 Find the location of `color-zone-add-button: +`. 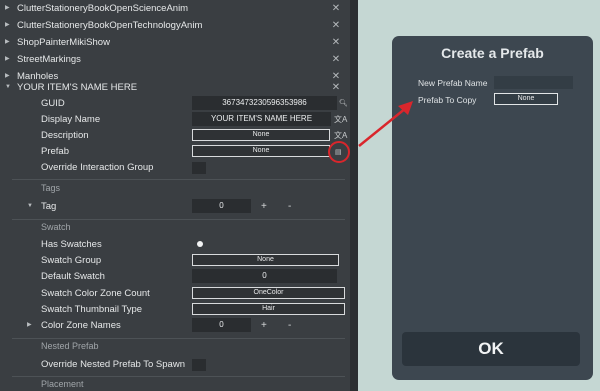

color-zone-add-button: + is located at coordinates (264, 325).